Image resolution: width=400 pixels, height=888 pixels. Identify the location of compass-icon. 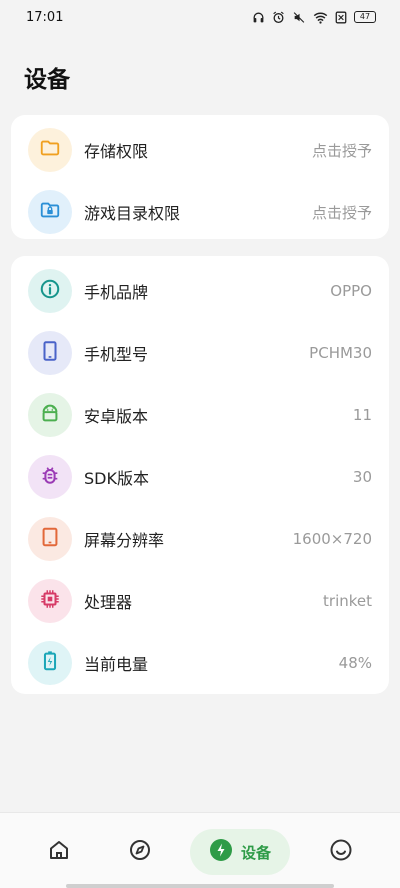
(140, 852).